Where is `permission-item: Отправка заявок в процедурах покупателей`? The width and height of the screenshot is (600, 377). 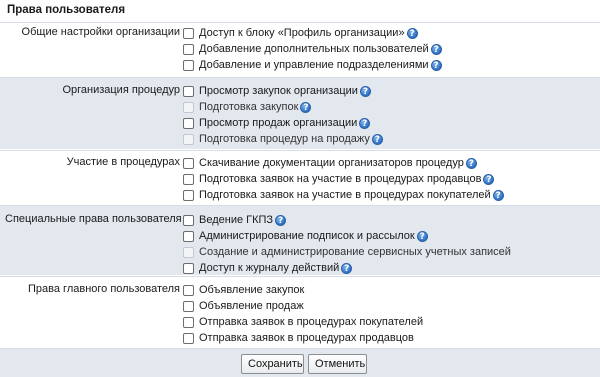
permission-item: Отправка заявок в процедурах покупателей is located at coordinates (303, 322).